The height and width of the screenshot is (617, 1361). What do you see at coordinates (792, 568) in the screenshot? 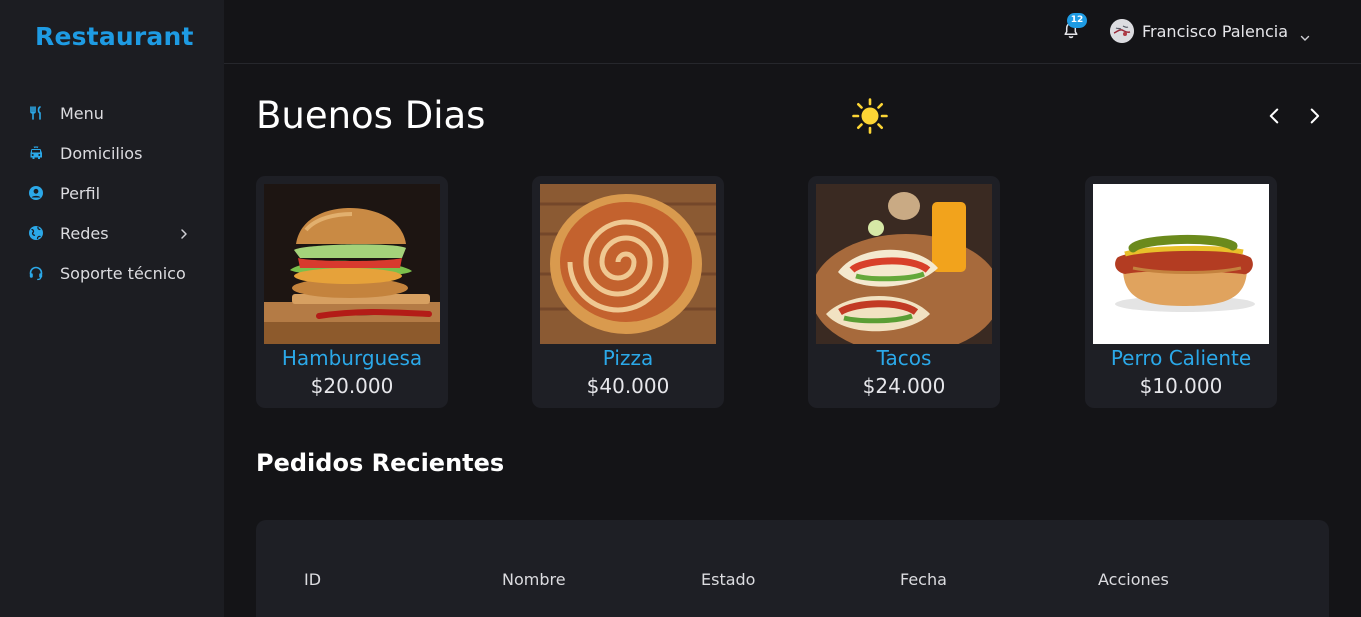
I see `orders-table: ID Nombre Estado Fecha Acciones` at bounding box center [792, 568].